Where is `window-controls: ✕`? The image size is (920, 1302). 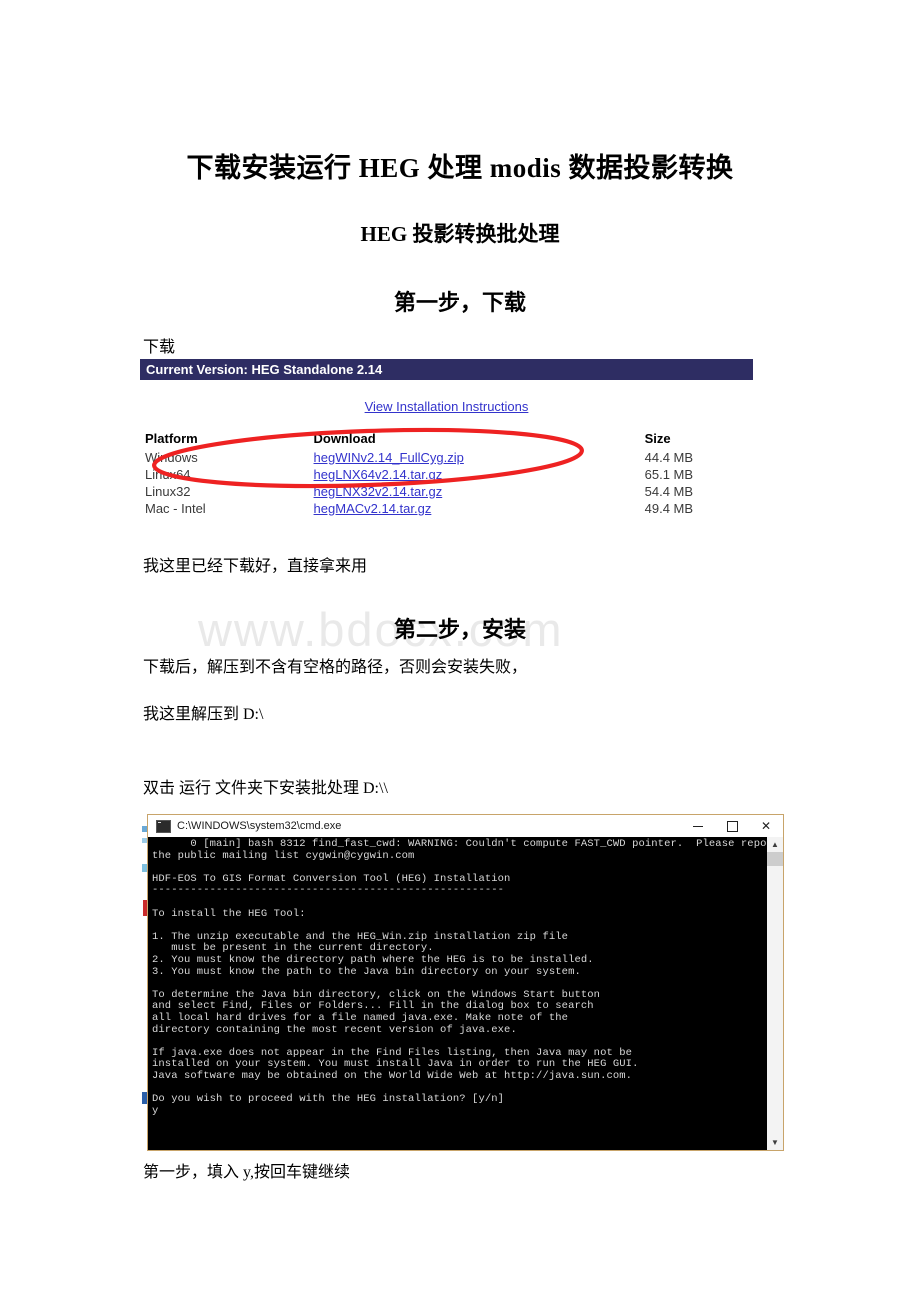 window-controls: ✕ is located at coordinates (732, 826).